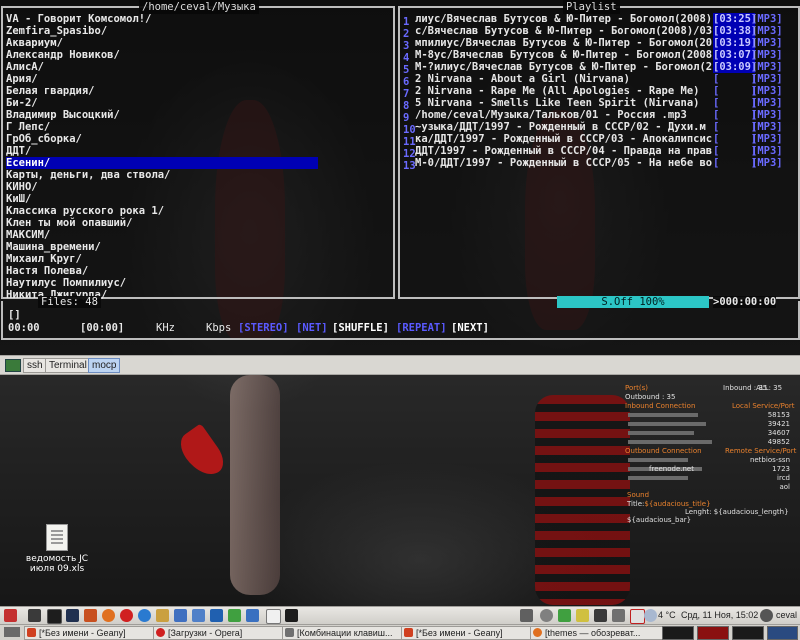 The image size is (800, 640). I want to click on show-desktop-icon, so click(12, 632).